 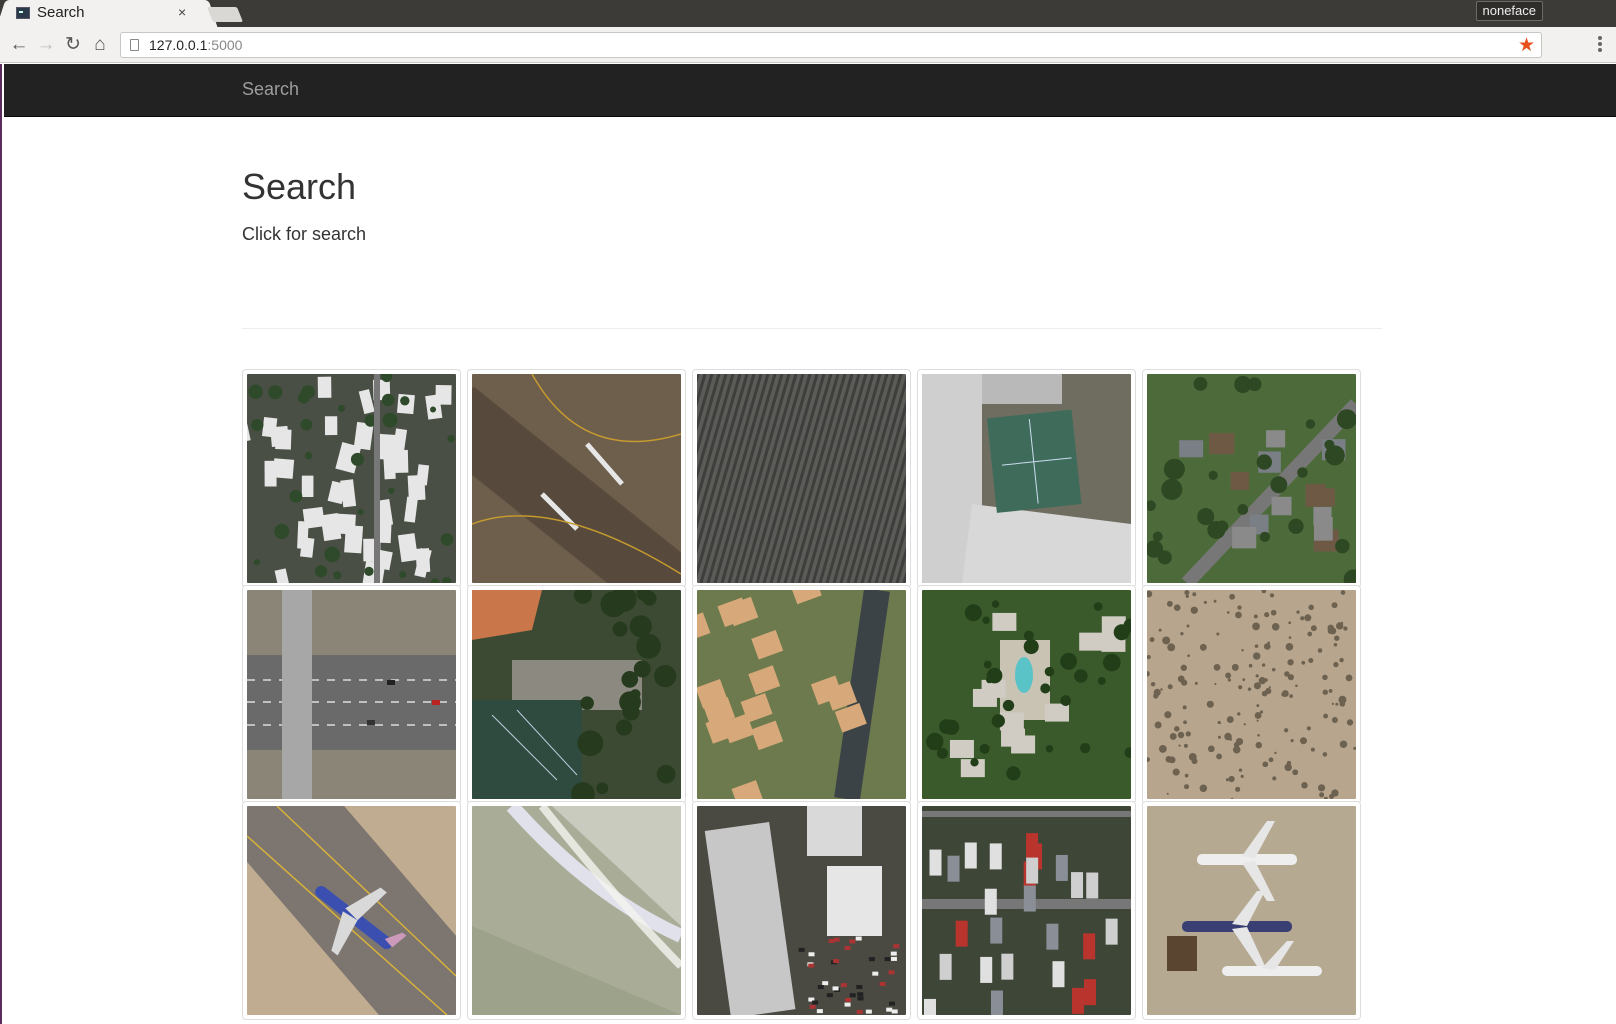 What do you see at coordinates (23, 13) in the screenshot?
I see `terminal-favicon-icon` at bounding box center [23, 13].